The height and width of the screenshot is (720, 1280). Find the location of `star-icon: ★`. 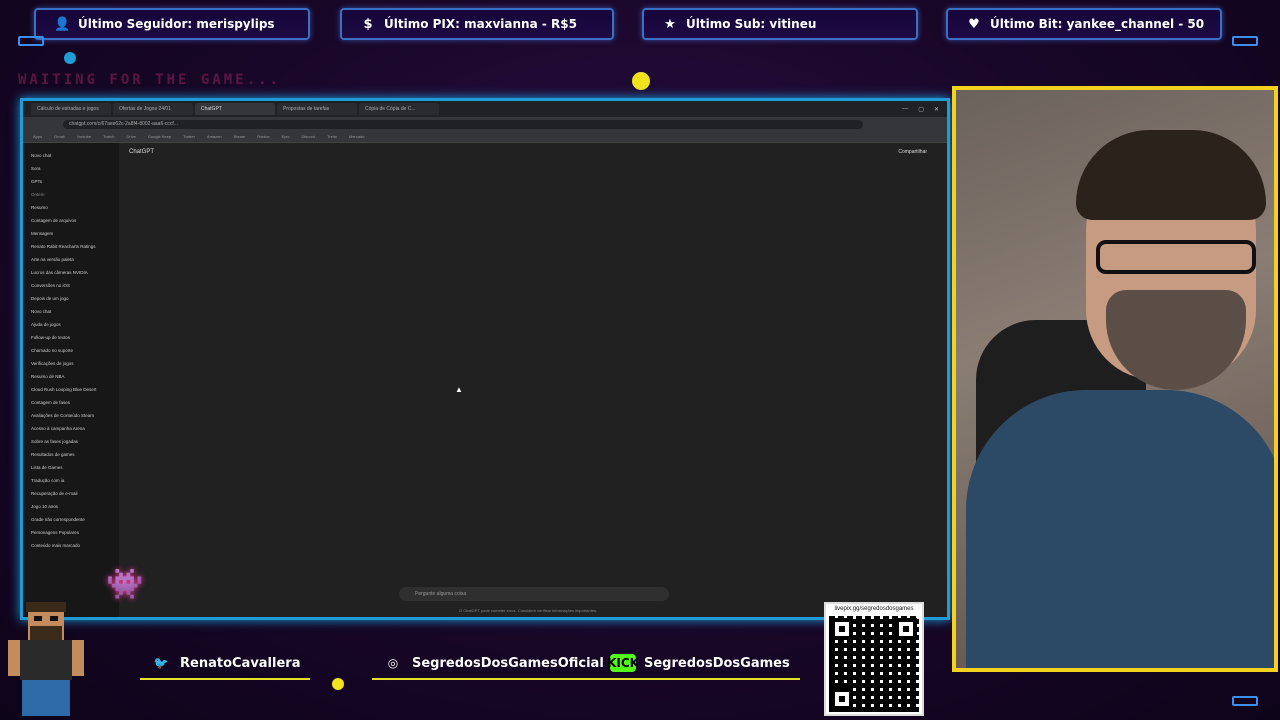

star-icon: ★ is located at coordinates (670, 24).